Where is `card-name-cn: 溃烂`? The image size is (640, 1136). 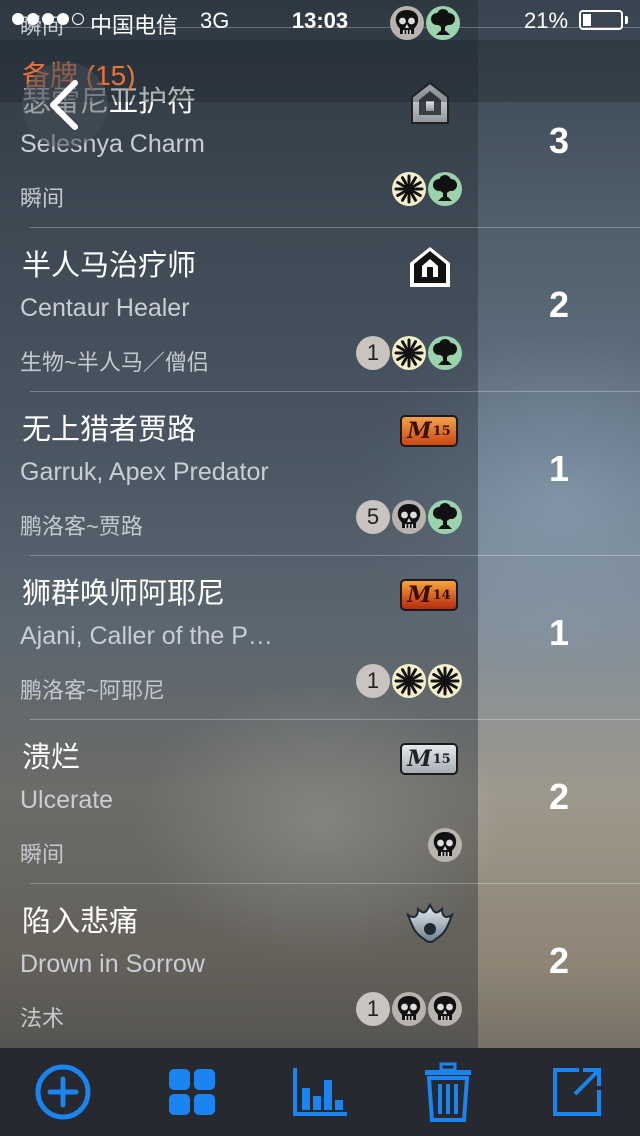
card-name-cn: 溃烂 is located at coordinates (51, 758).